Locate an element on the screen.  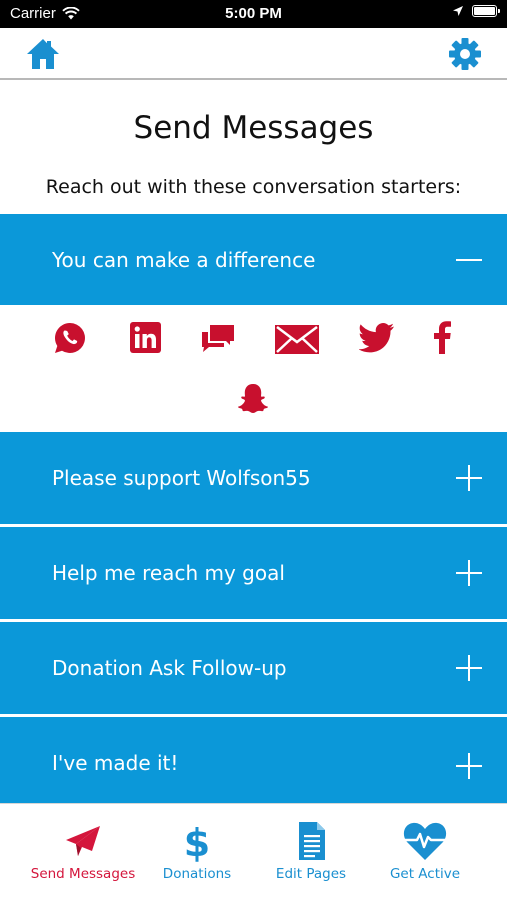
email-icon is located at coordinates (297, 339).